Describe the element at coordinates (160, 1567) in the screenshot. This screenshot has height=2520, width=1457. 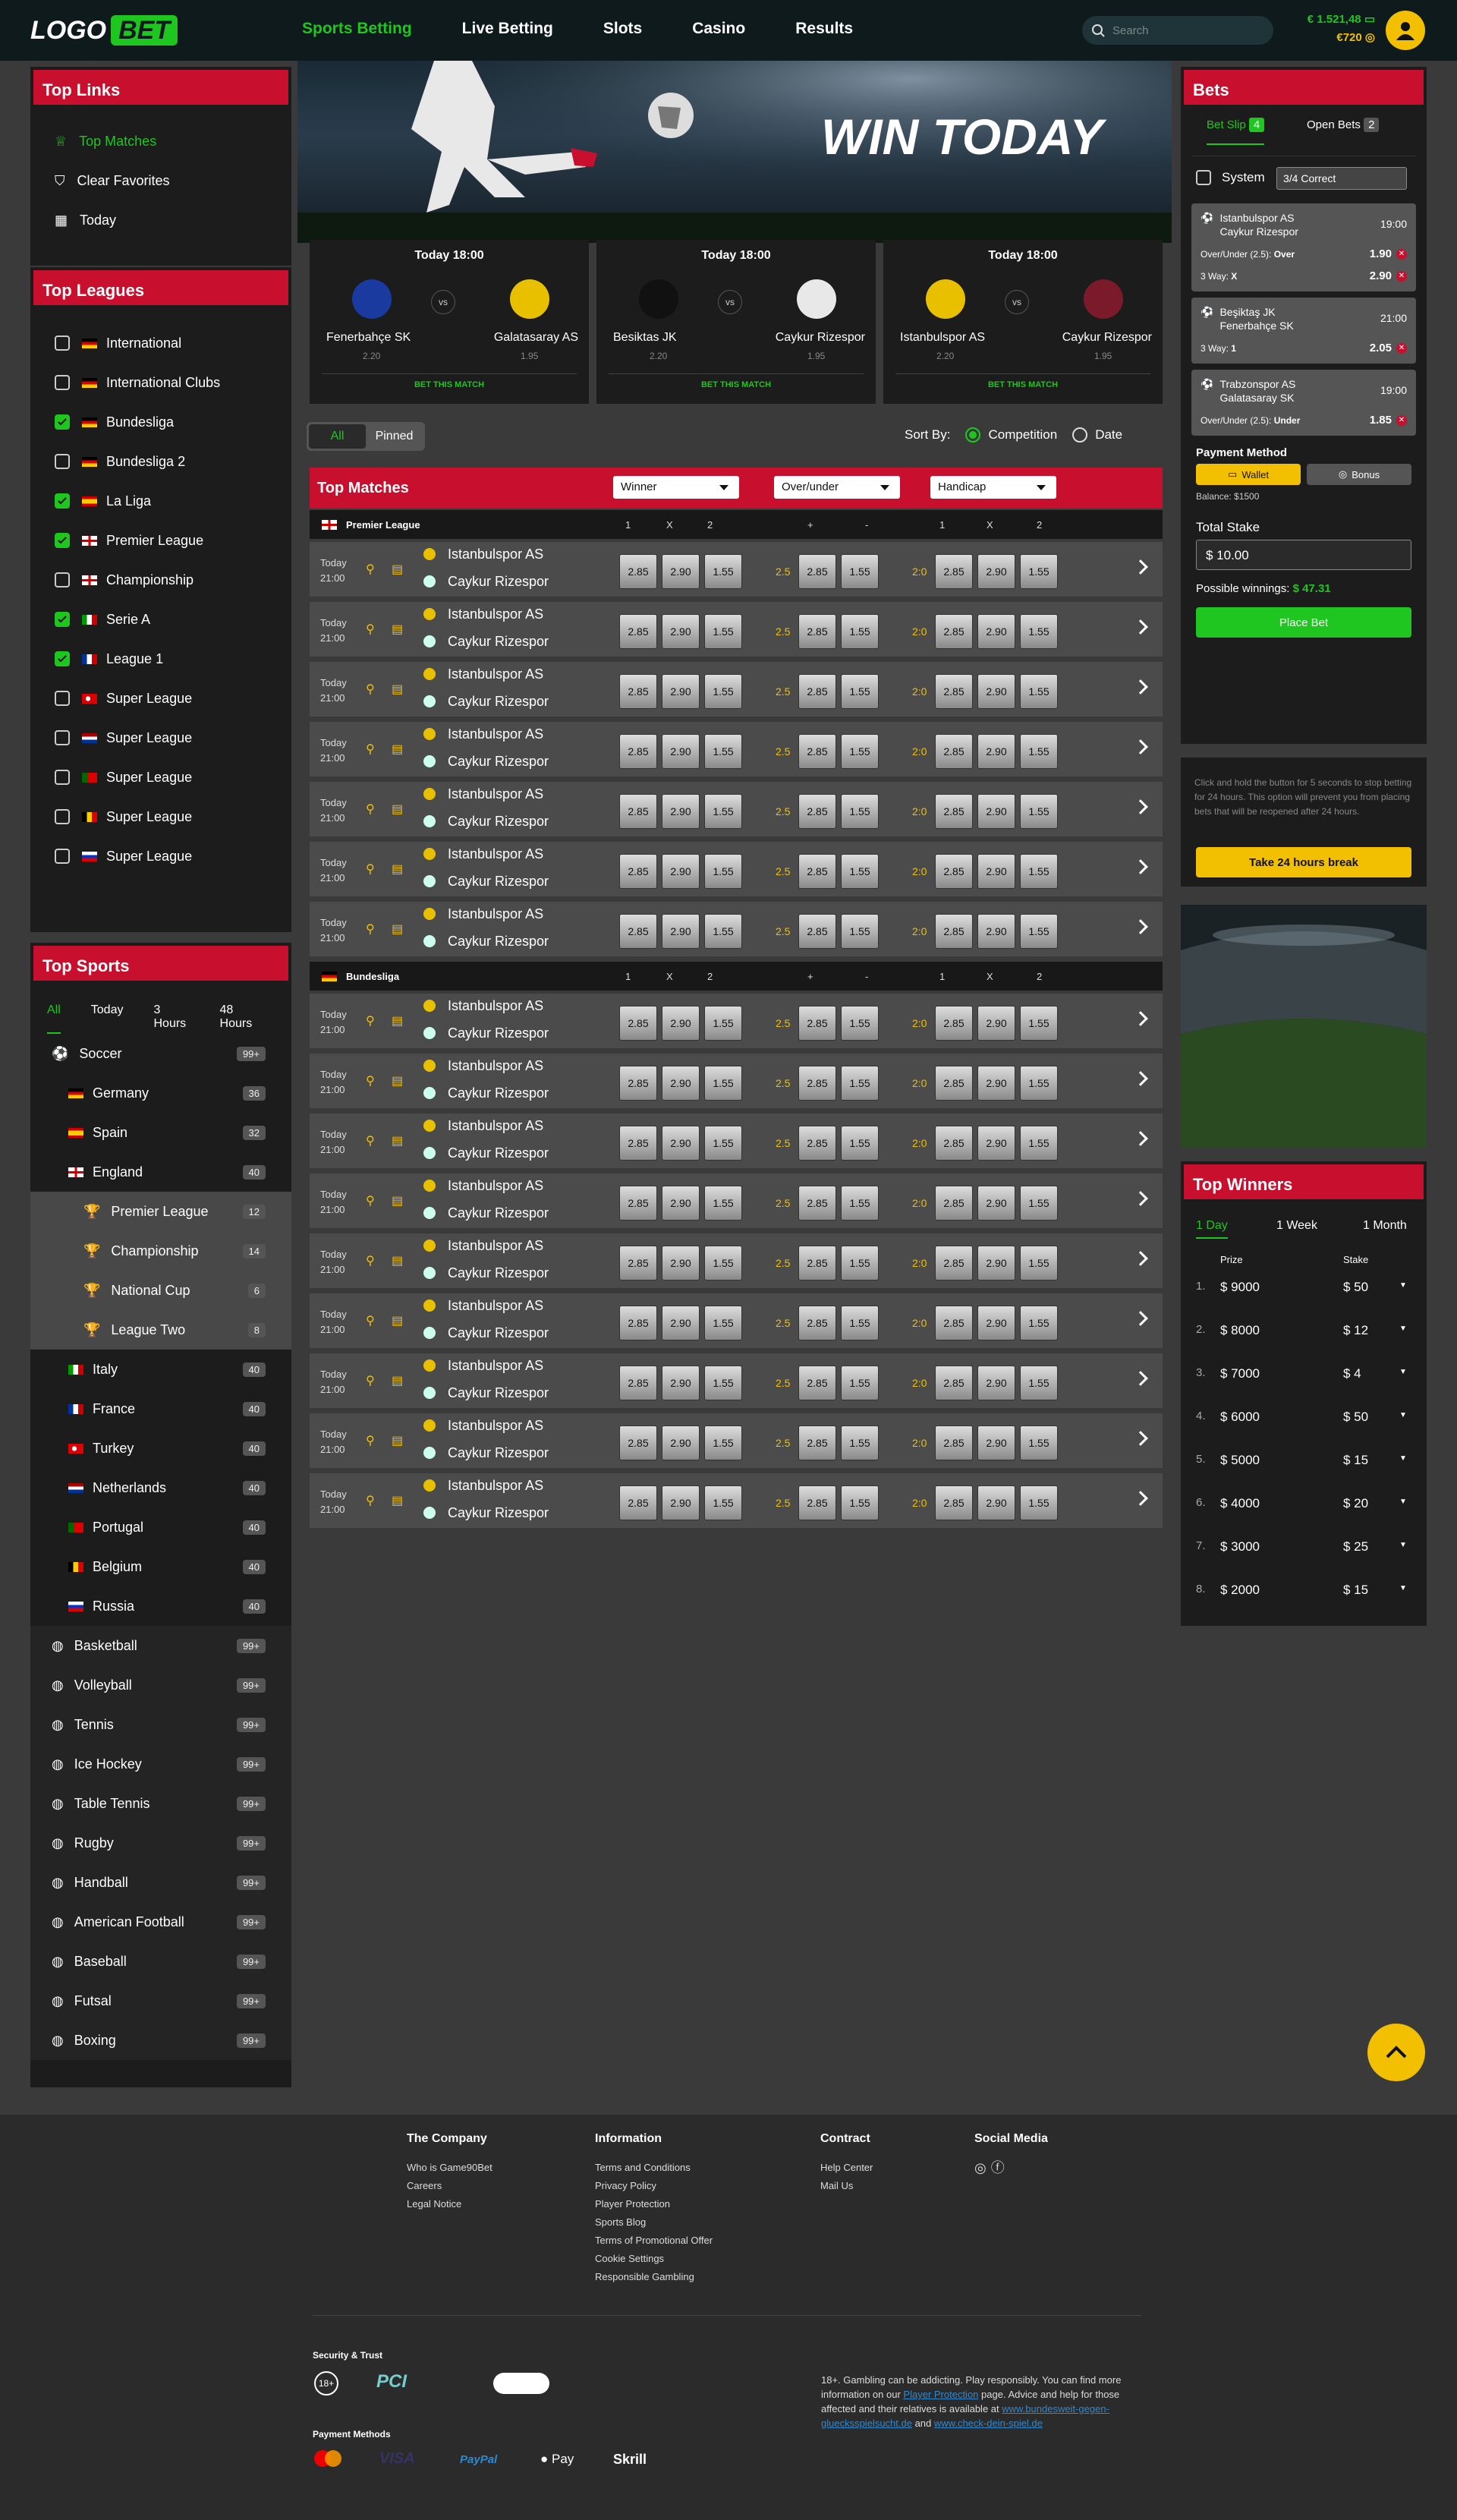
I see `country-item: Belgium 40` at that location.